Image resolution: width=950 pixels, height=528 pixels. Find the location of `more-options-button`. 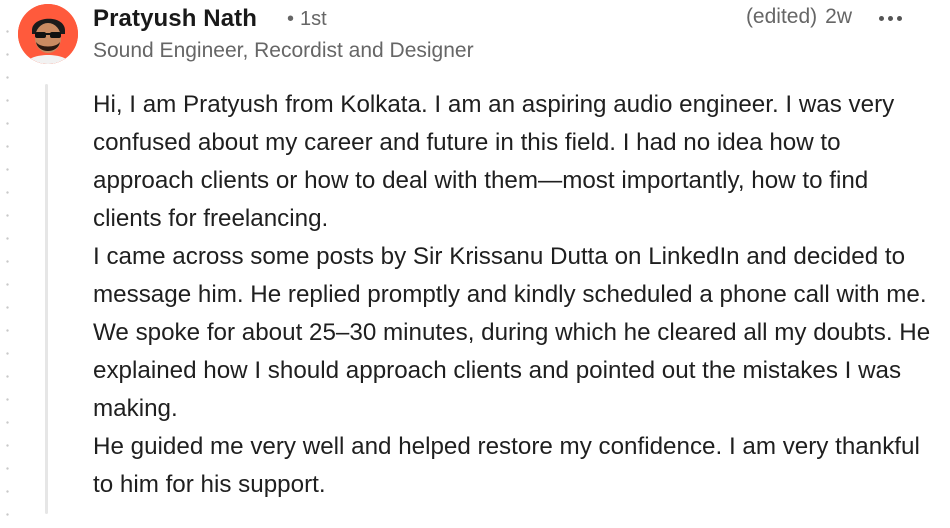

more-options-button is located at coordinates (890, 18).